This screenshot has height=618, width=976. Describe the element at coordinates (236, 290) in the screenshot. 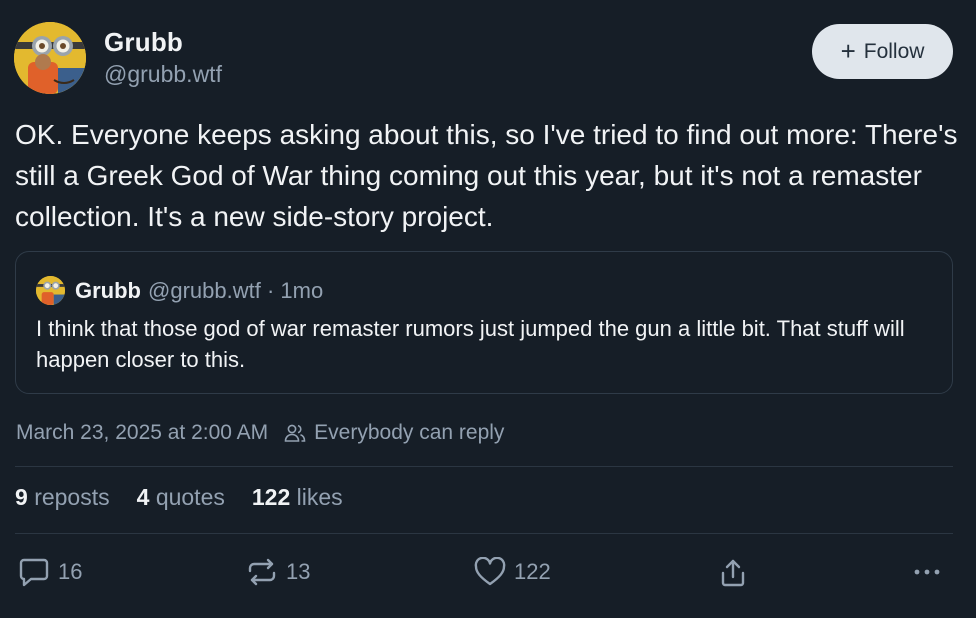

I see `quoted-author-meta: @grubb.wtf · 1mo` at that location.